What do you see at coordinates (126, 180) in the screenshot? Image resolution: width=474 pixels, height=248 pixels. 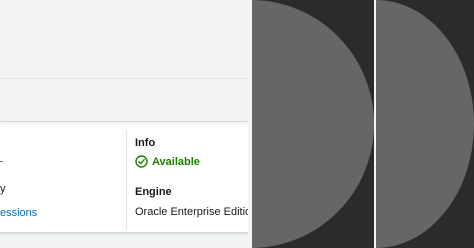 I see `column-divider` at bounding box center [126, 180].